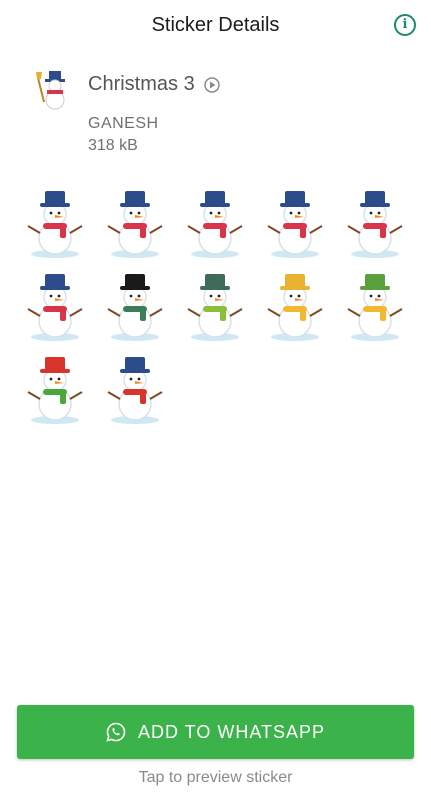  I want to click on sticker-snowman-merry-christmas-sign, so click(135, 223).